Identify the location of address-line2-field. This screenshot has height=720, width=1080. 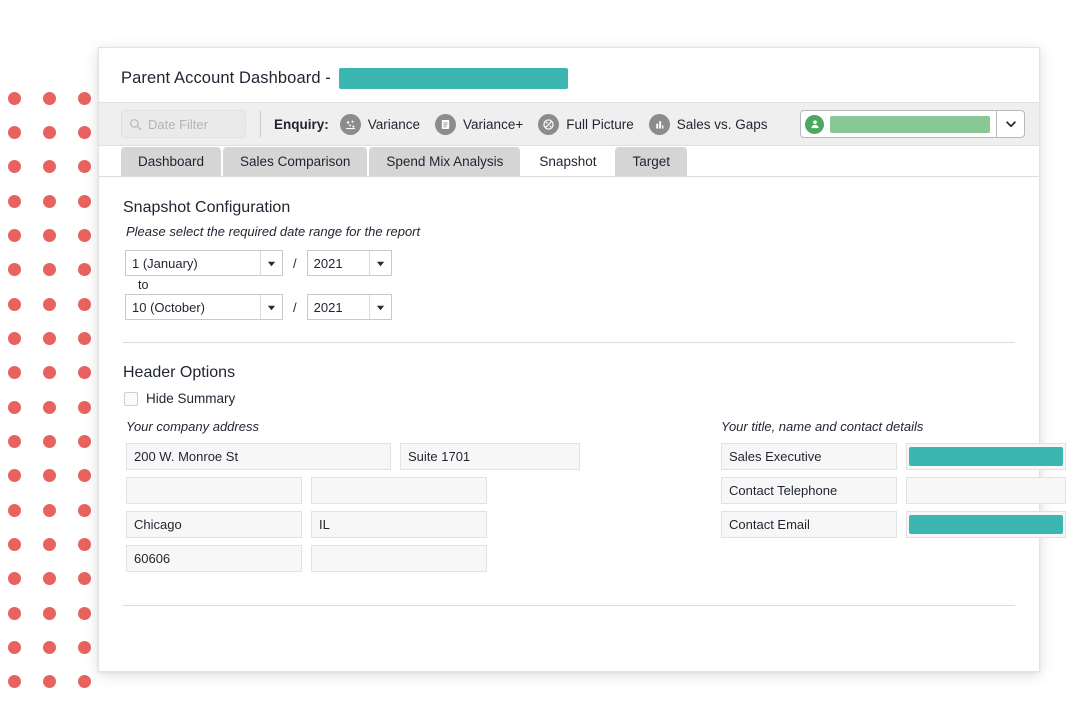
(399, 490).